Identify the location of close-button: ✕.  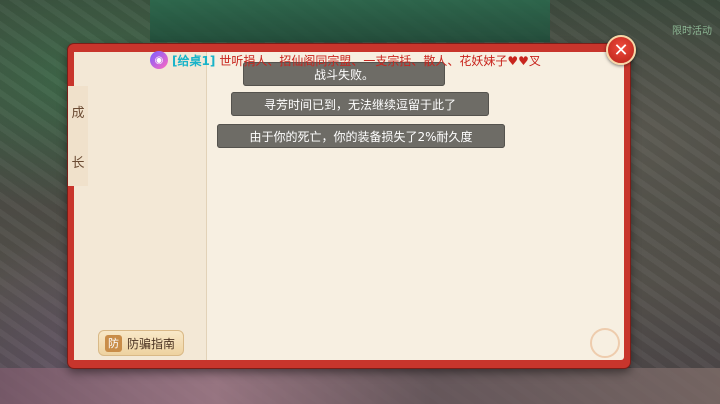
(621, 50).